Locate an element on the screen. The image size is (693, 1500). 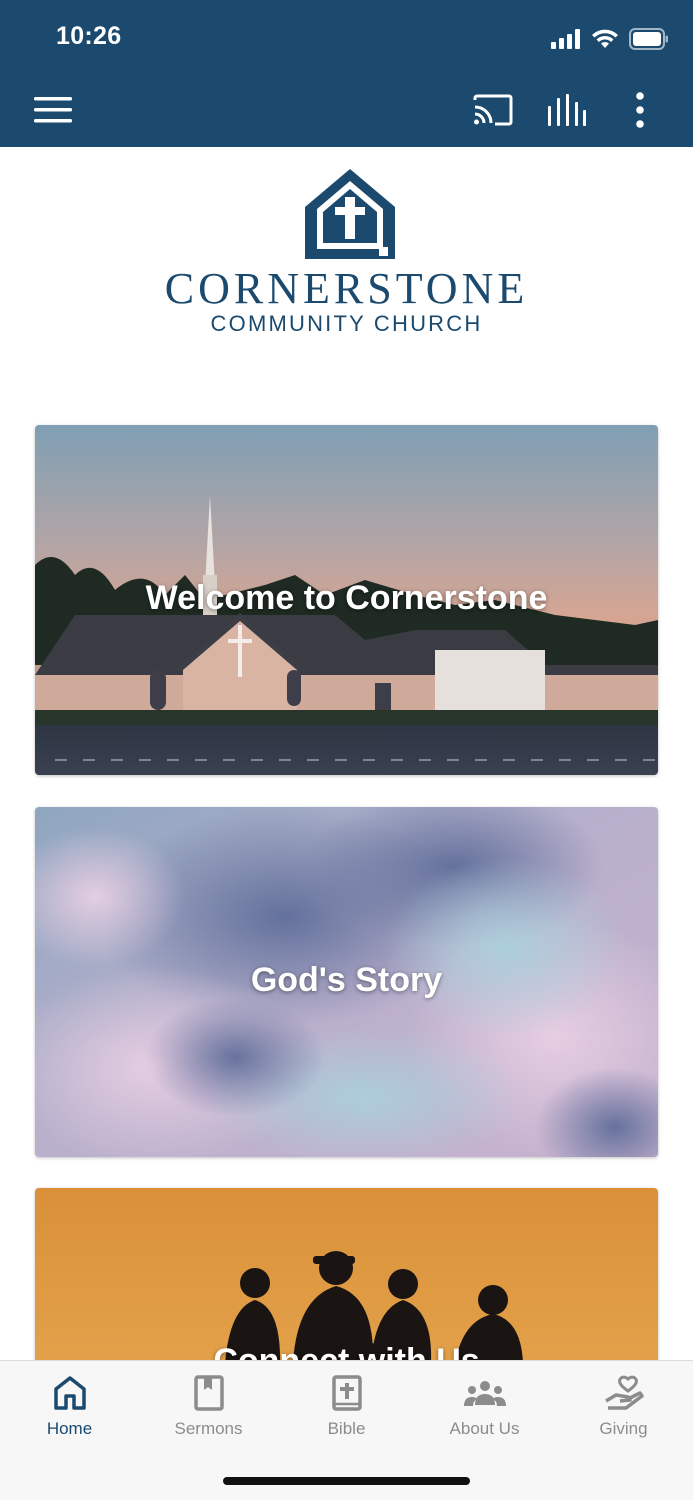
bible-icon is located at coordinates (346, 1393).